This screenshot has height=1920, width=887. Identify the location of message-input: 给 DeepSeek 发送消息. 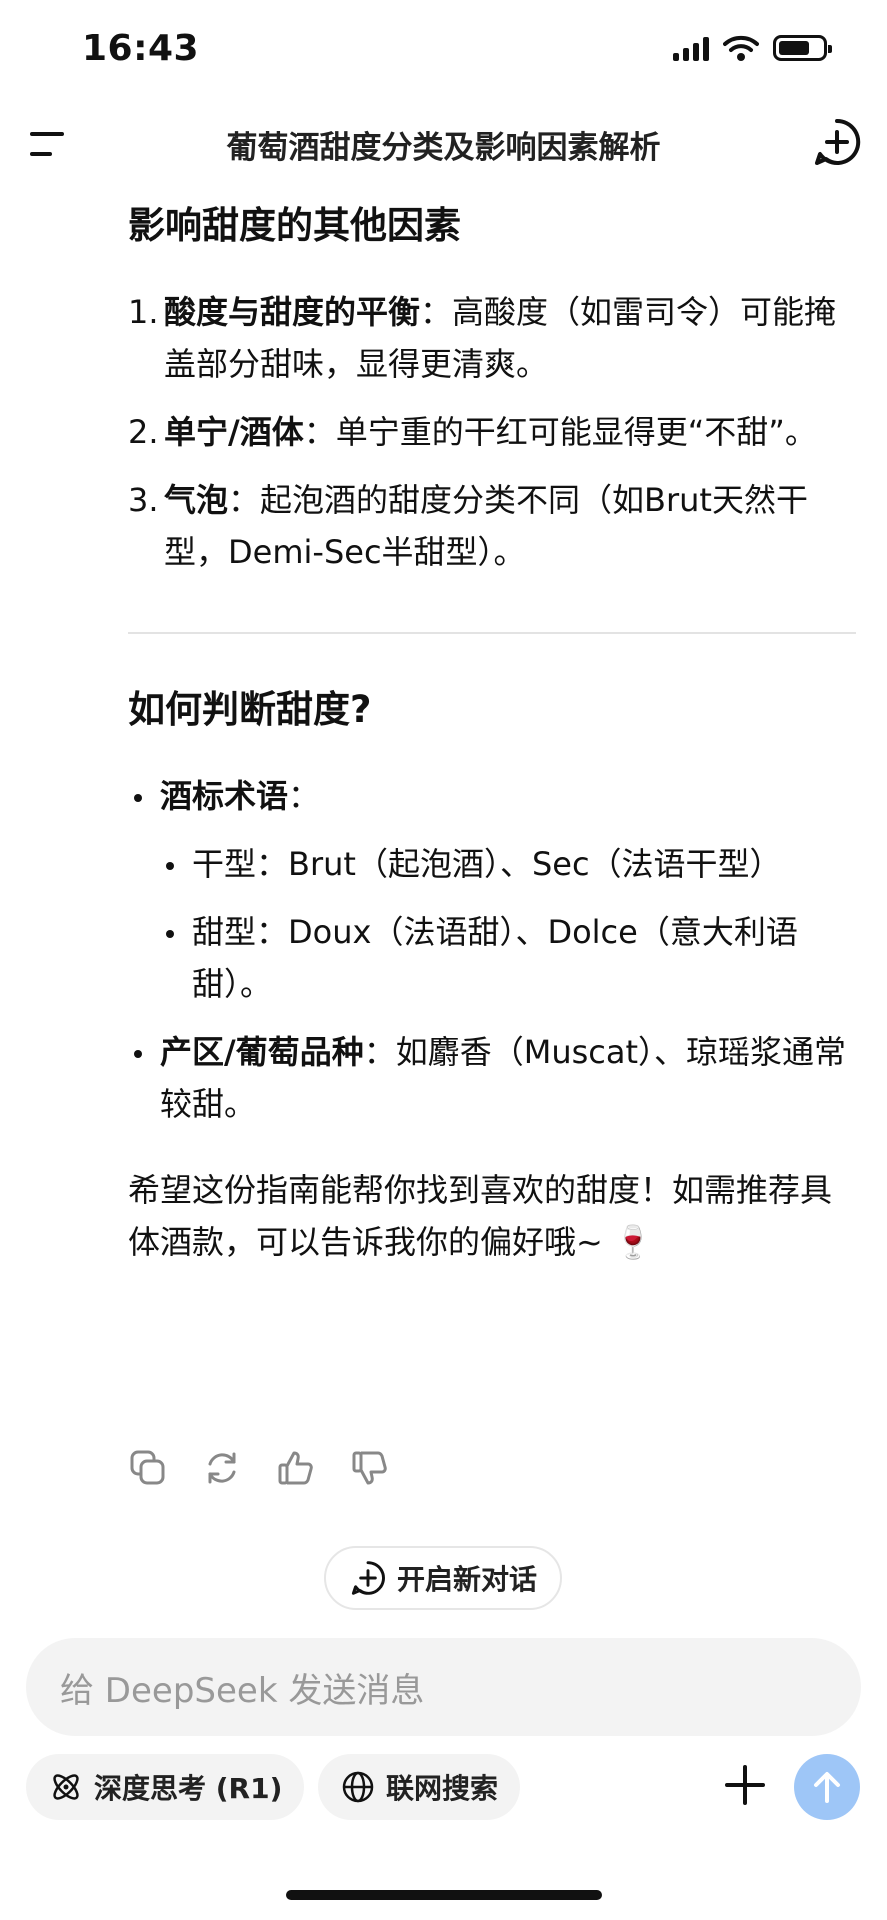
(443, 1687).